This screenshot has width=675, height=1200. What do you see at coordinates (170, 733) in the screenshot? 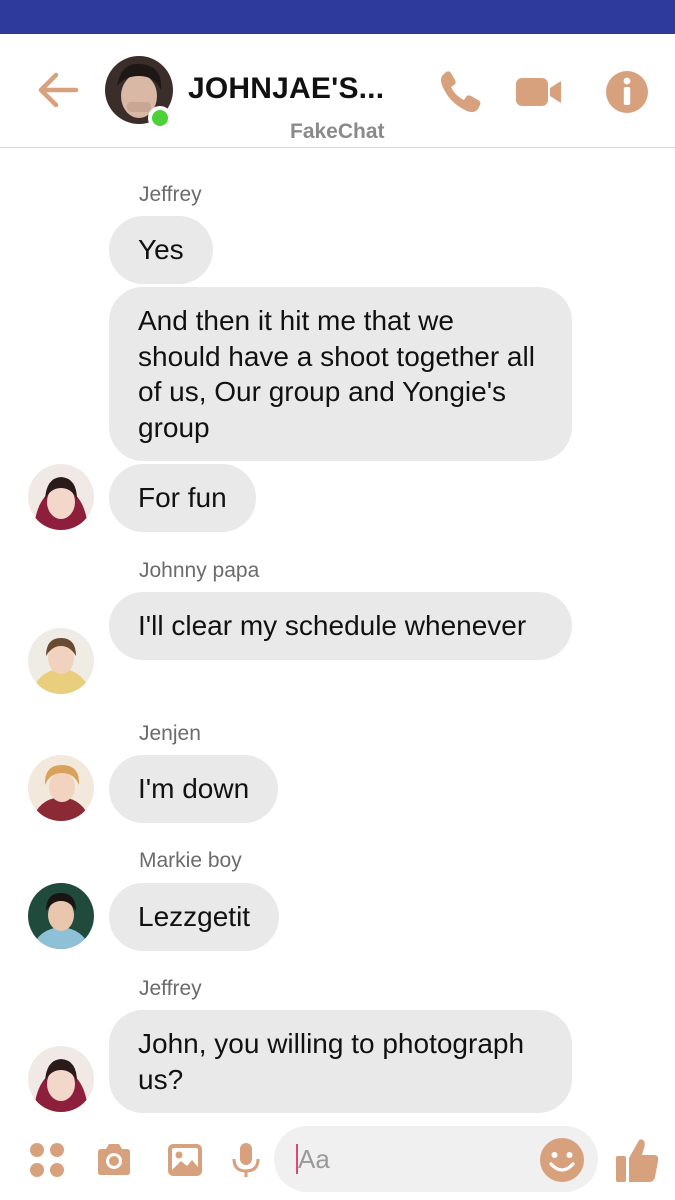
I see `sender-name: Jenjen` at bounding box center [170, 733].